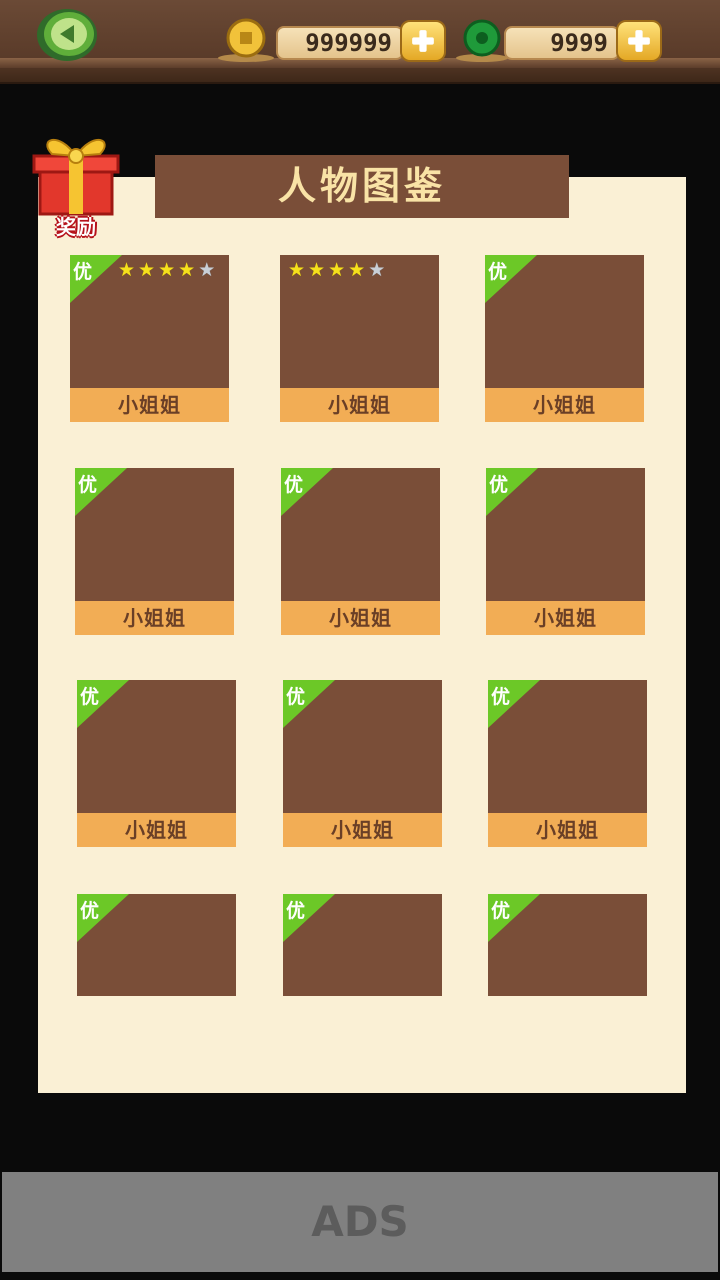 The width and height of the screenshot is (720, 1280). Describe the element at coordinates (76, 227) in the screenshot. I see `reward-label: 奖励` at that location.